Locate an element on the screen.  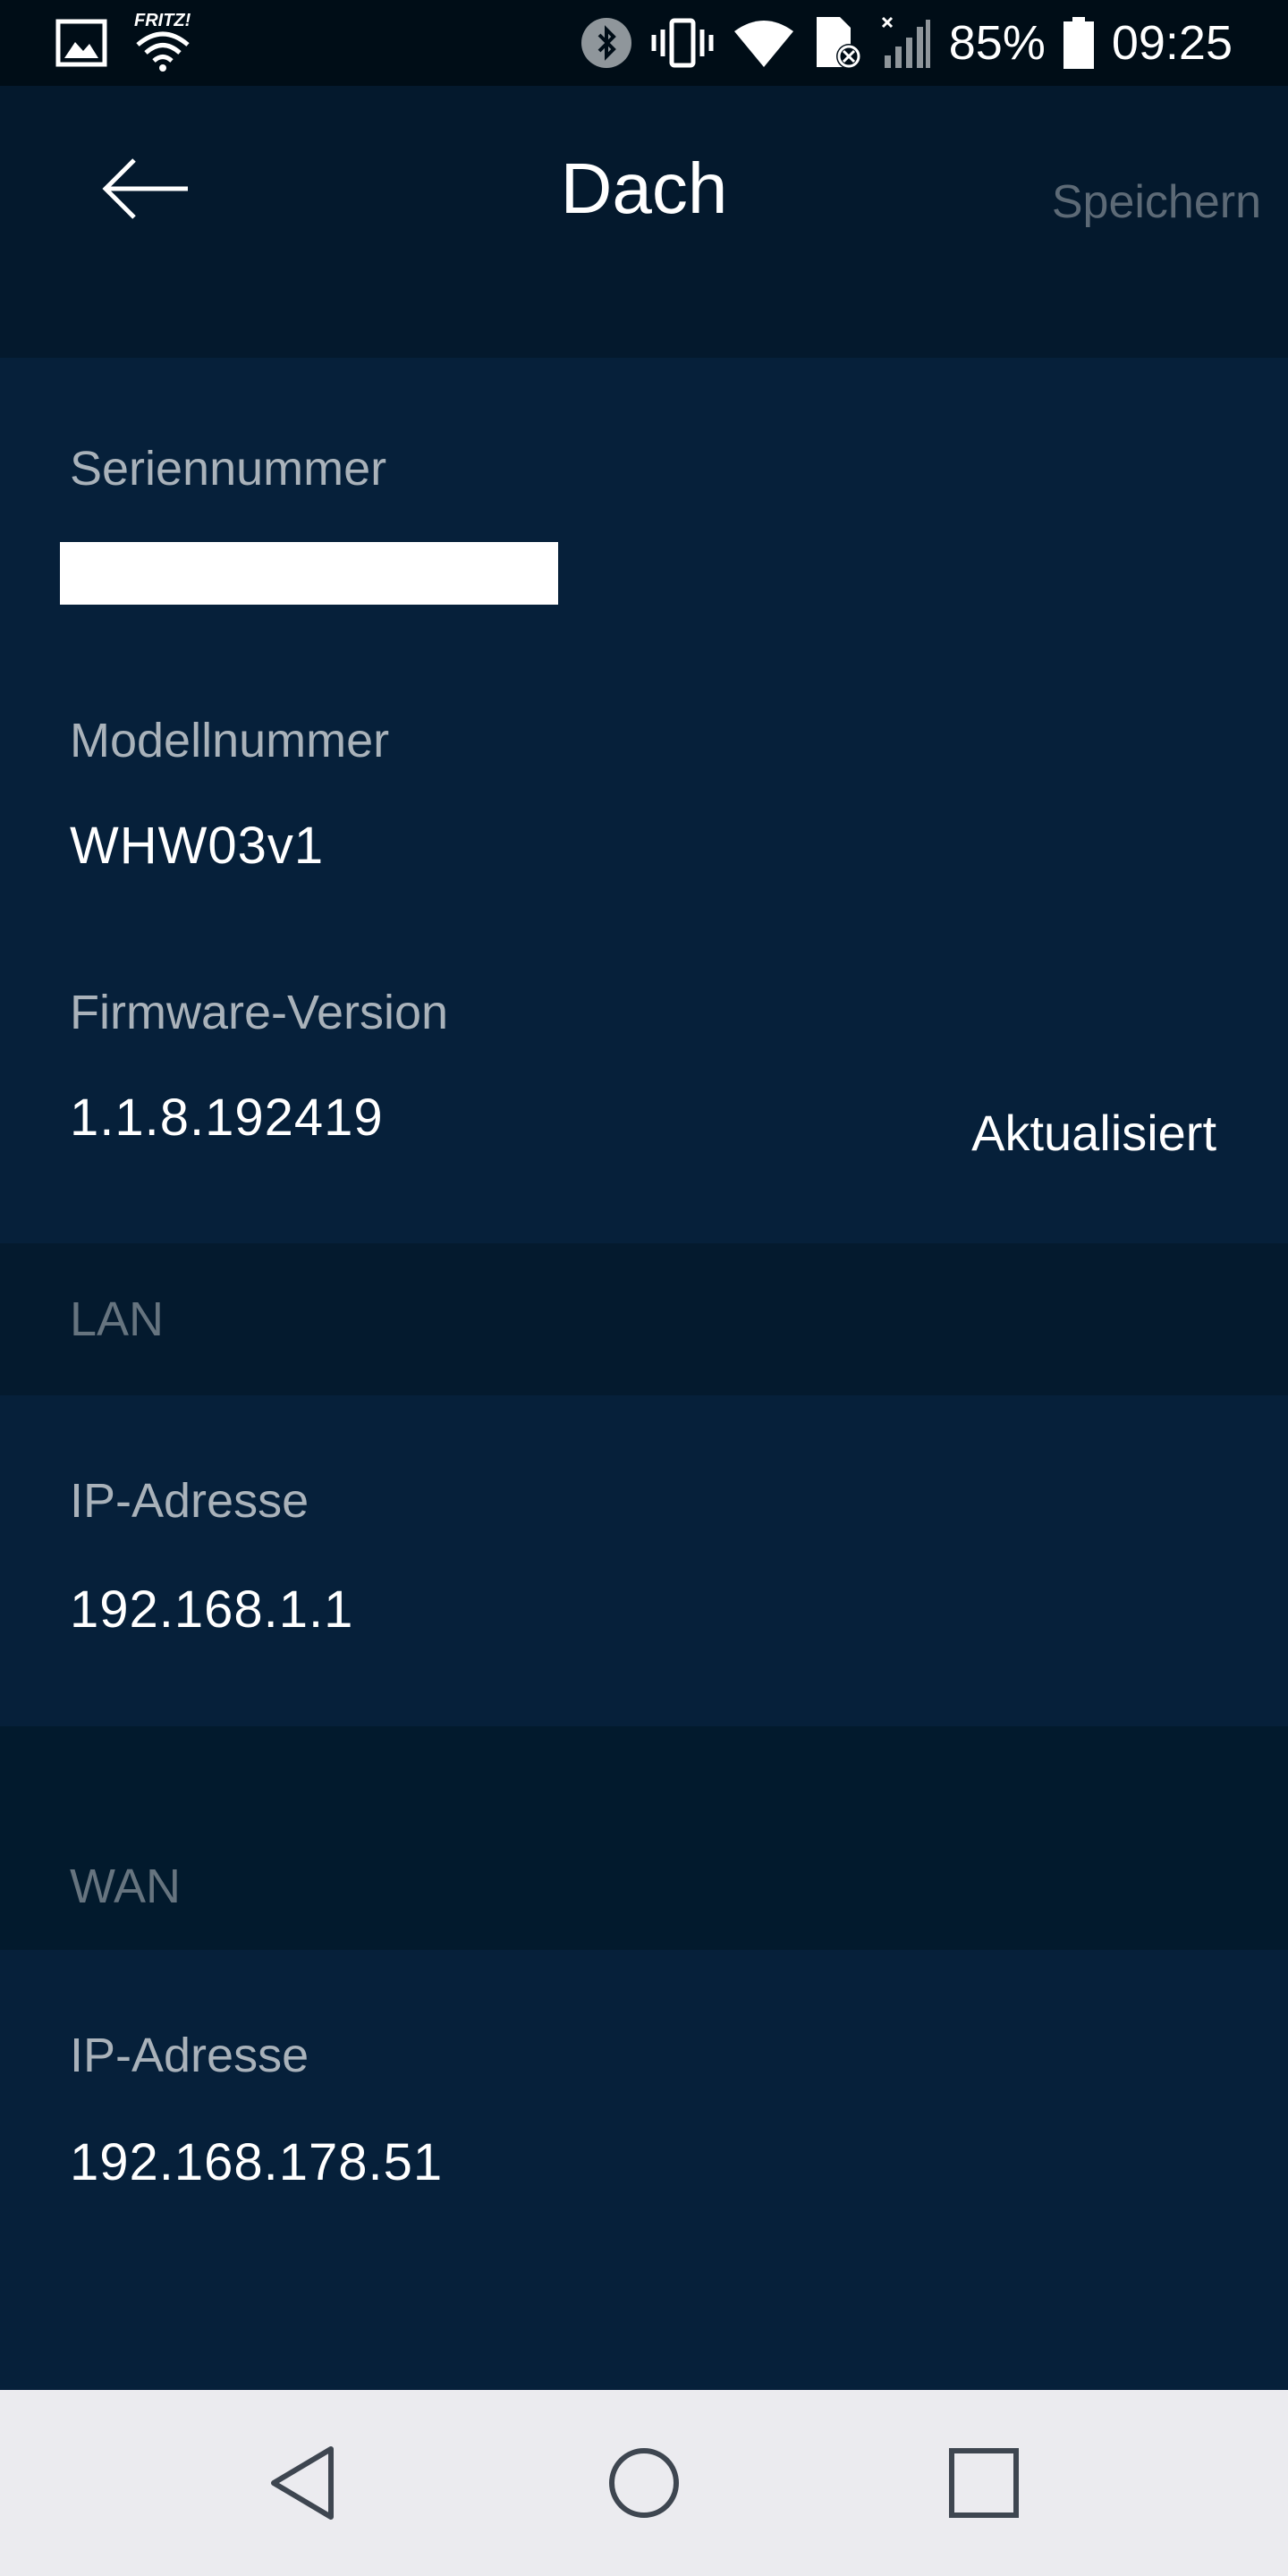
serial-number-label: Seriennummer is located at coordinates (228, 469).